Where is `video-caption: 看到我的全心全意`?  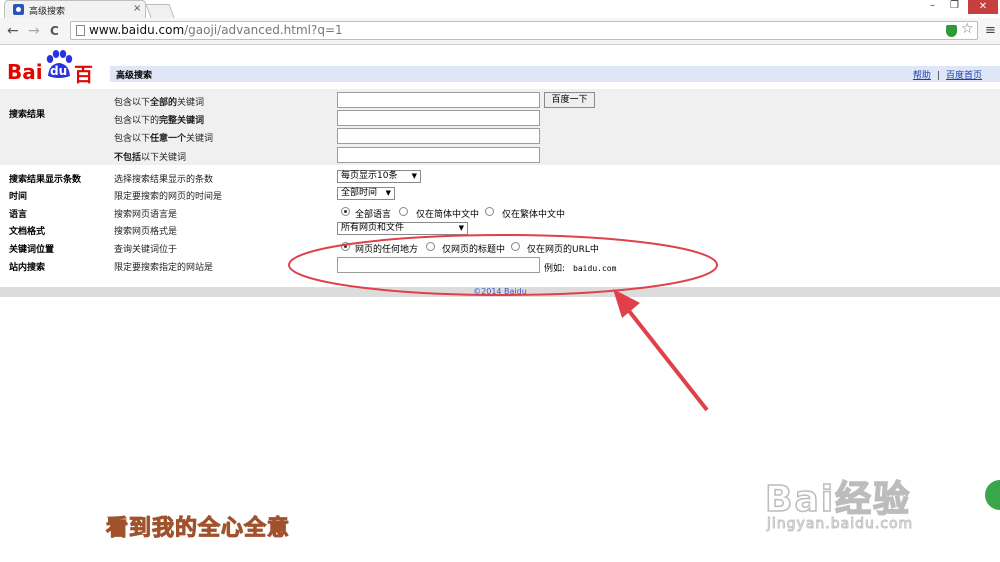
video-caption: 看到我的全心全意 is located at coordinates (198, 529).